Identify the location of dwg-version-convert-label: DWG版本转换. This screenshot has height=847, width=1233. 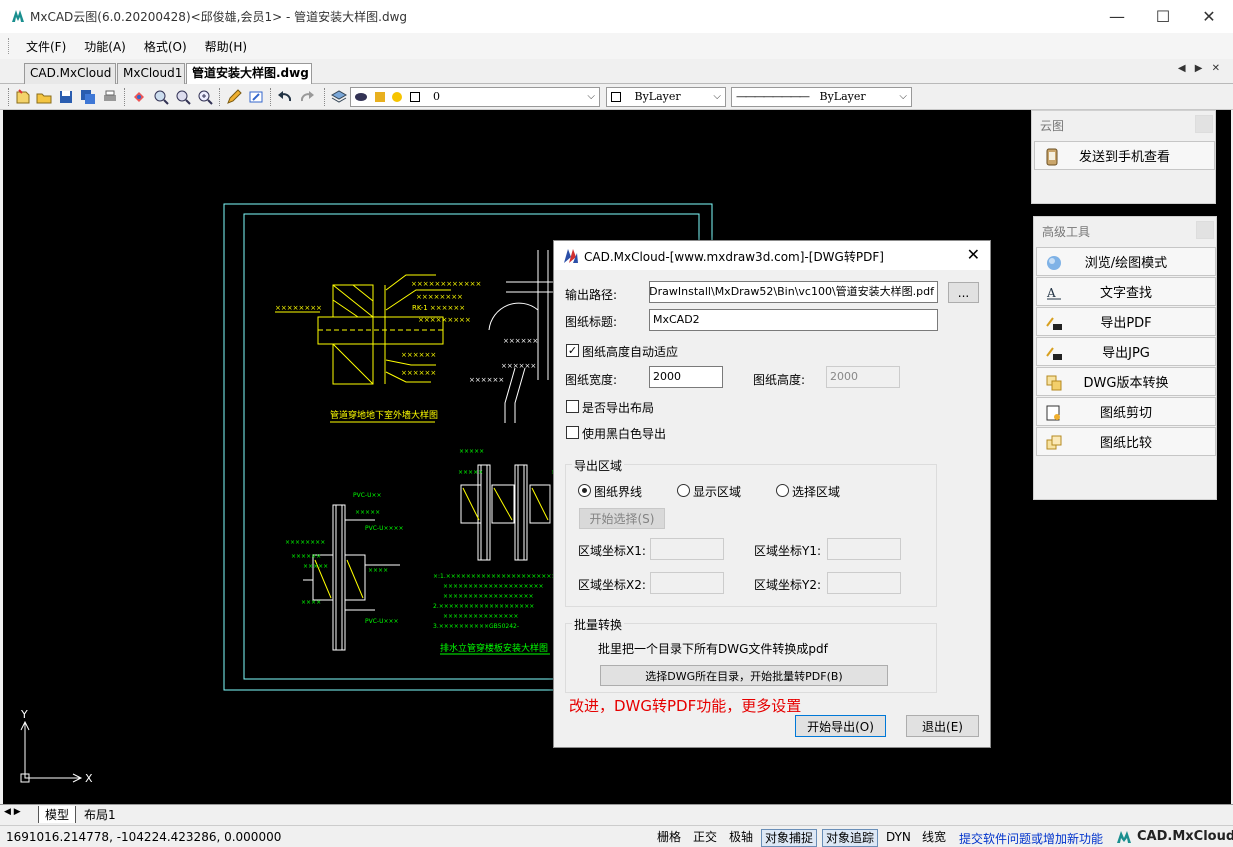
(1126, 383).